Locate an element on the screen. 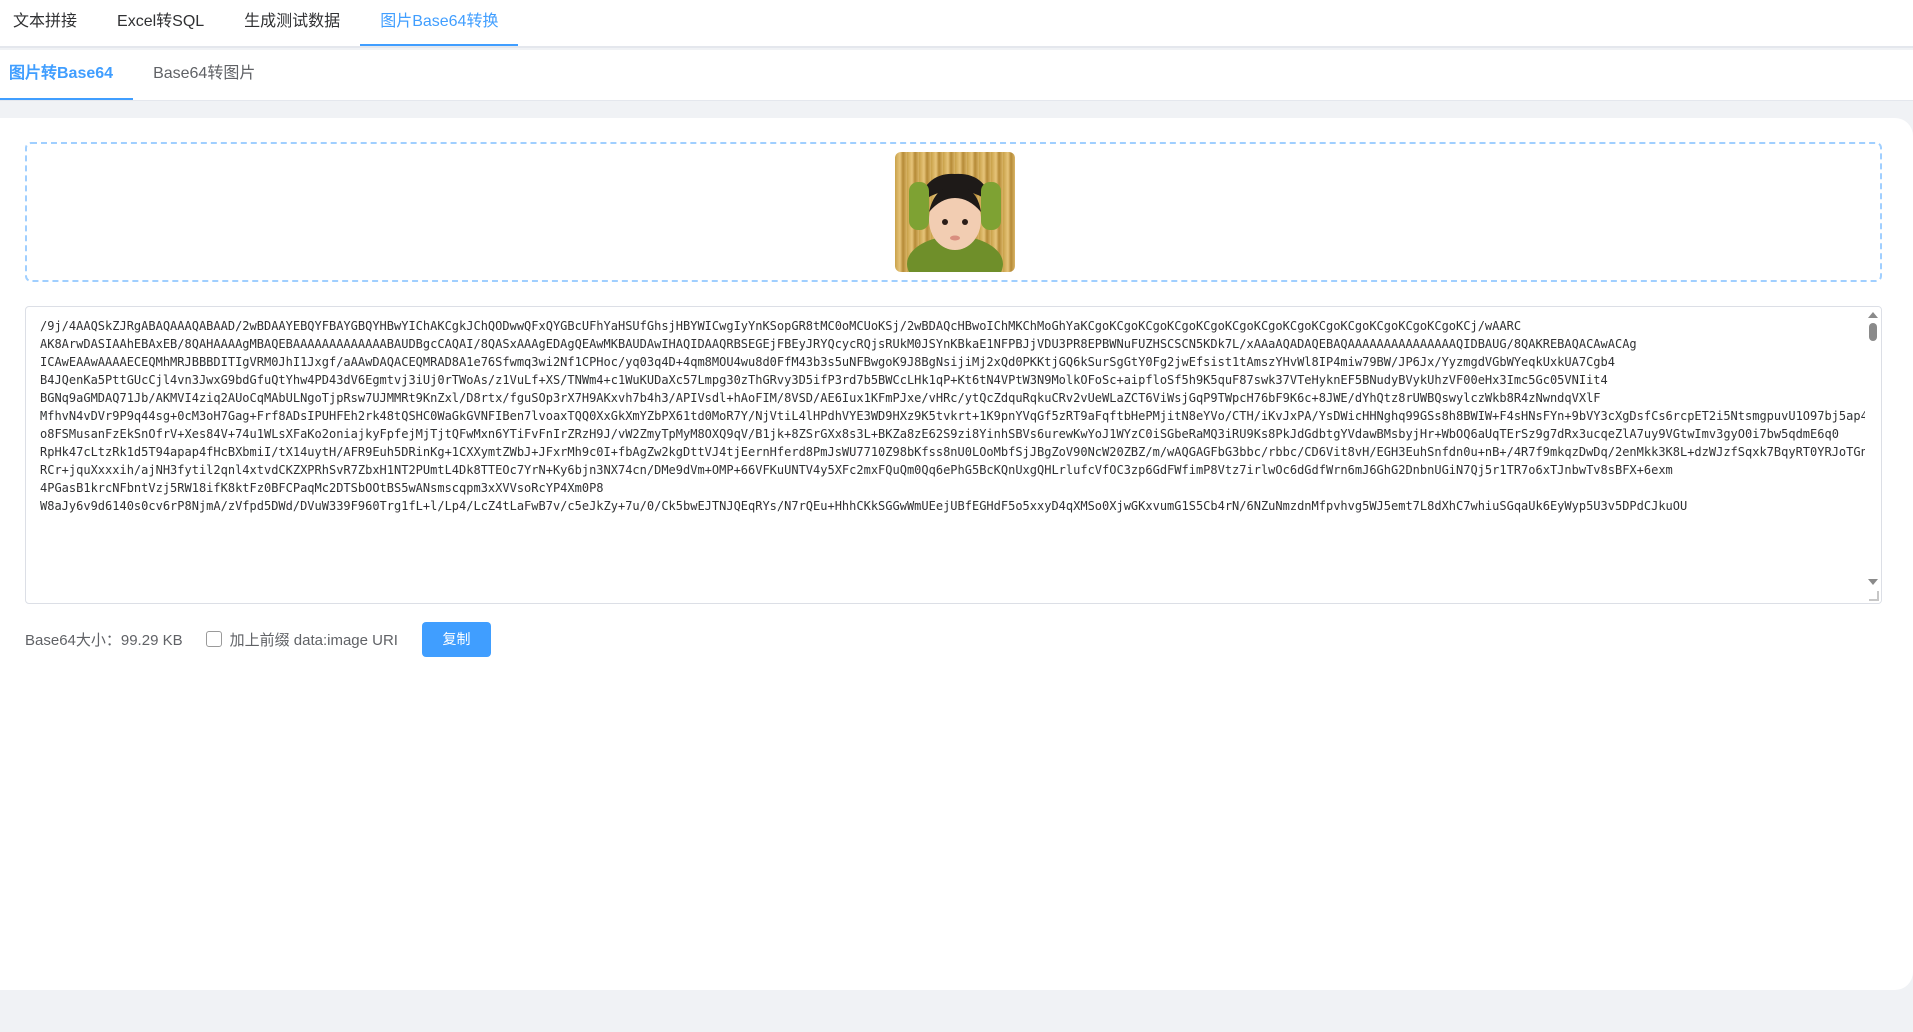 The image size is (1913, 1032). top-tab-bar: 文本拼接 Excel转SQL 生成测试数据 图片Base64转换 is located at coordinates (956, 24).